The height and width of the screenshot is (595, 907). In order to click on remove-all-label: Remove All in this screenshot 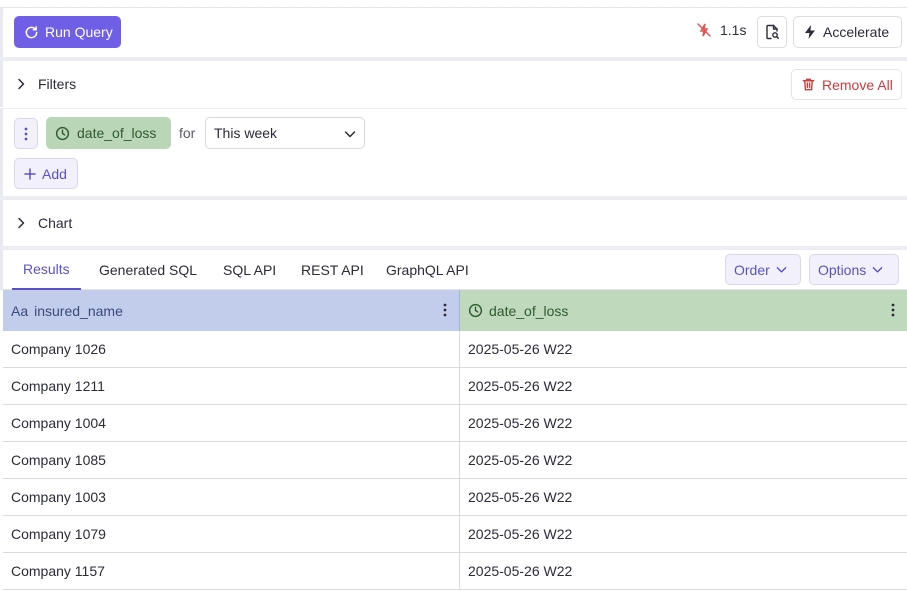, I will do `click(857, 84)`.